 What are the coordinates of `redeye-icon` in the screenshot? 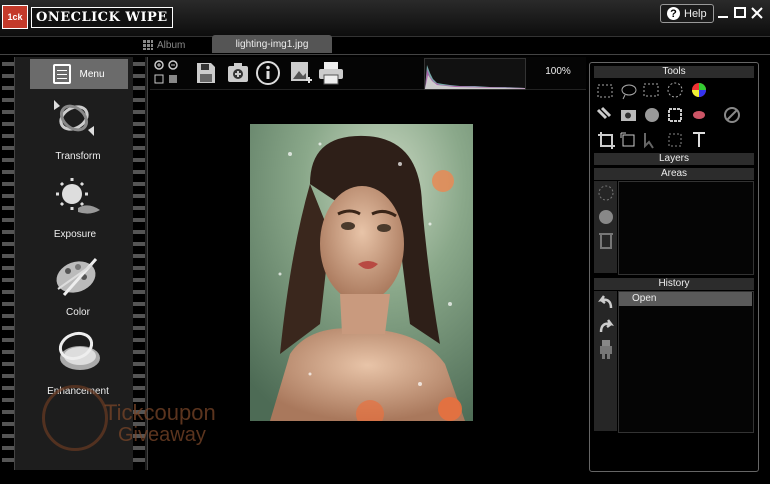 It's located at (699, 115).